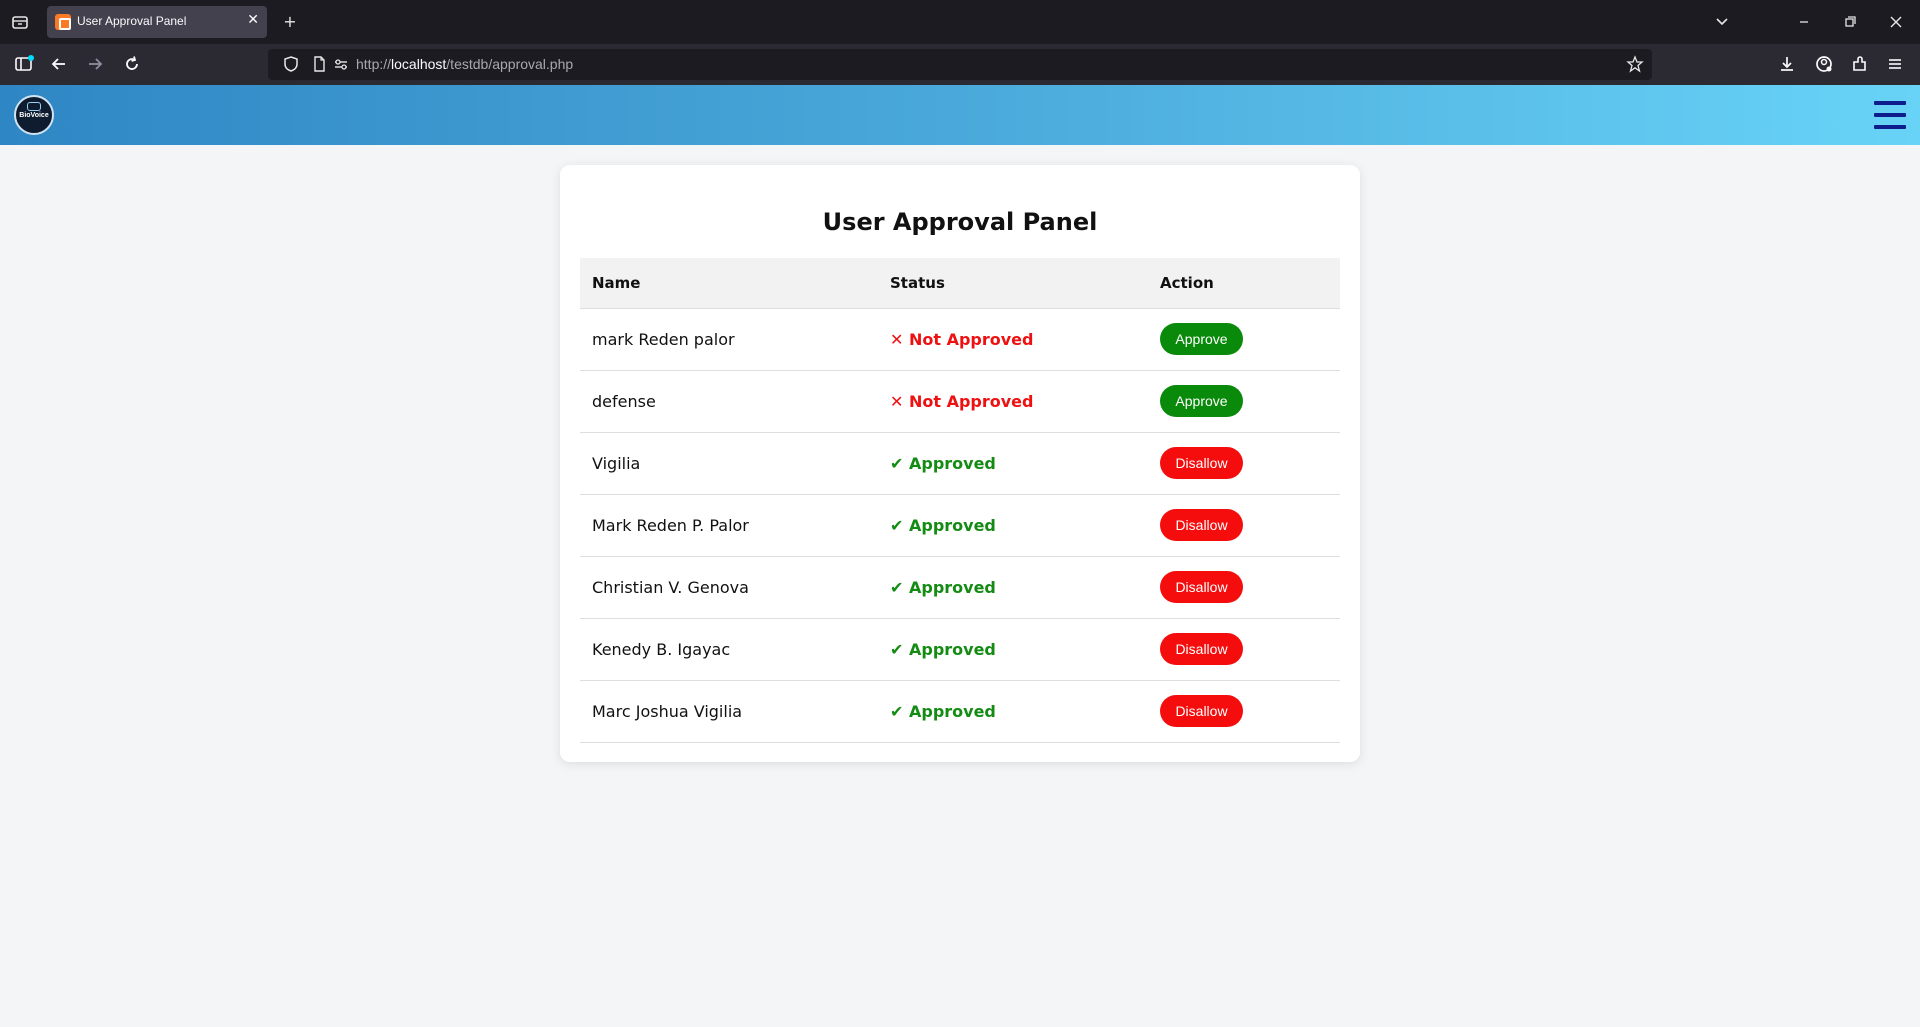 The height and width of the screenshot is (1027, 1920). What do you see at coordinates (729, 463) in the screenshot?
I see `user-name-cell: Vigilia` at bounding box center [729, 463].